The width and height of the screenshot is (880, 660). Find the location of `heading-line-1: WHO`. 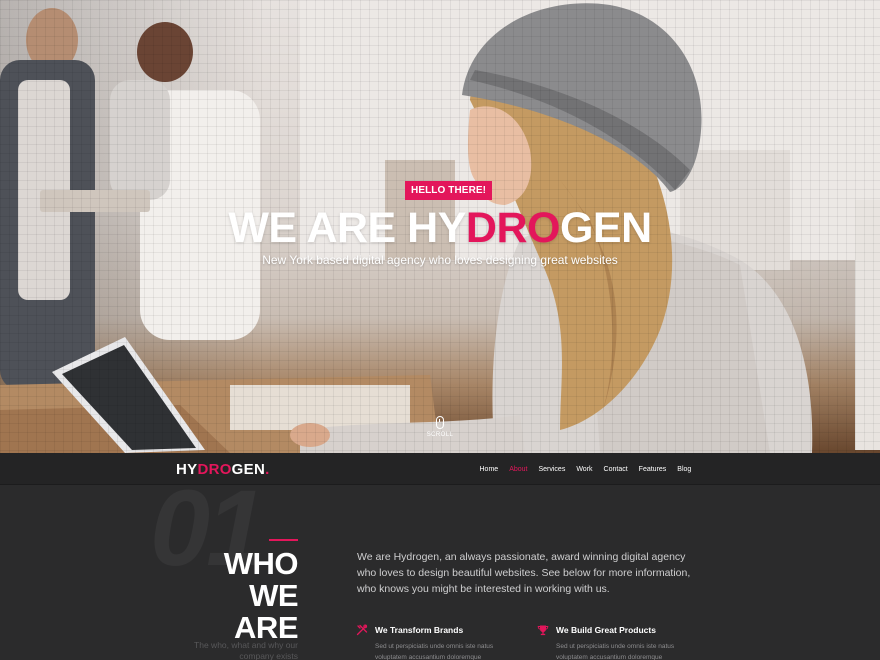

heading-line-1: WHO is located at coordinates (261, 563).